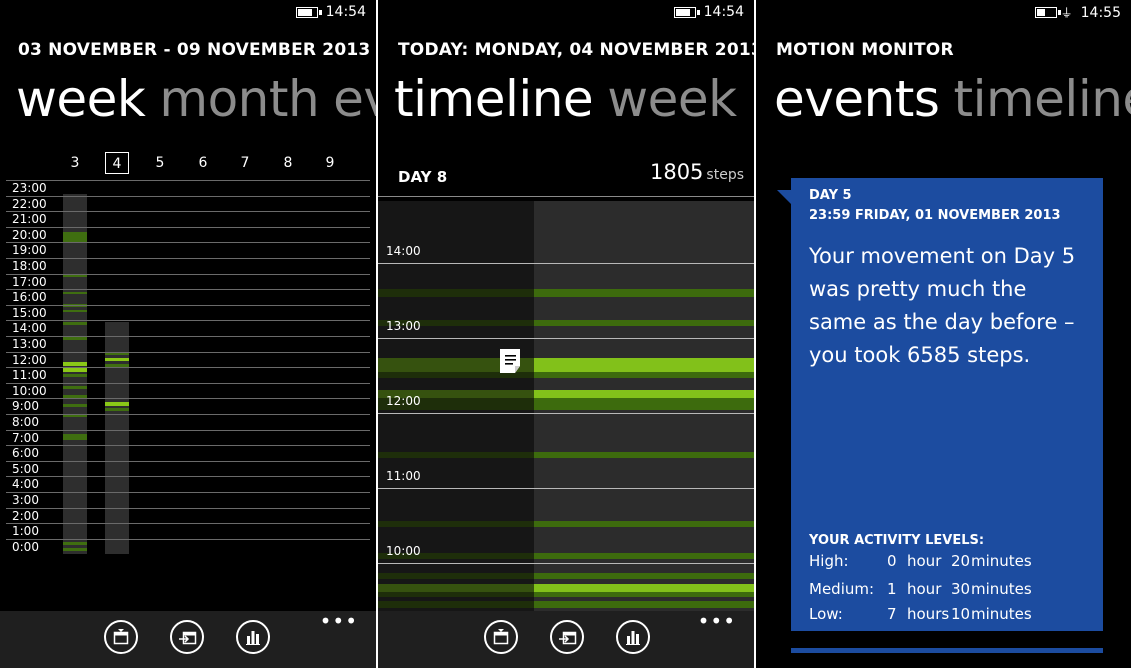 The width and height of the screenshot is (1131, 668). I want to click on day-label: 6, so click(203, 163).